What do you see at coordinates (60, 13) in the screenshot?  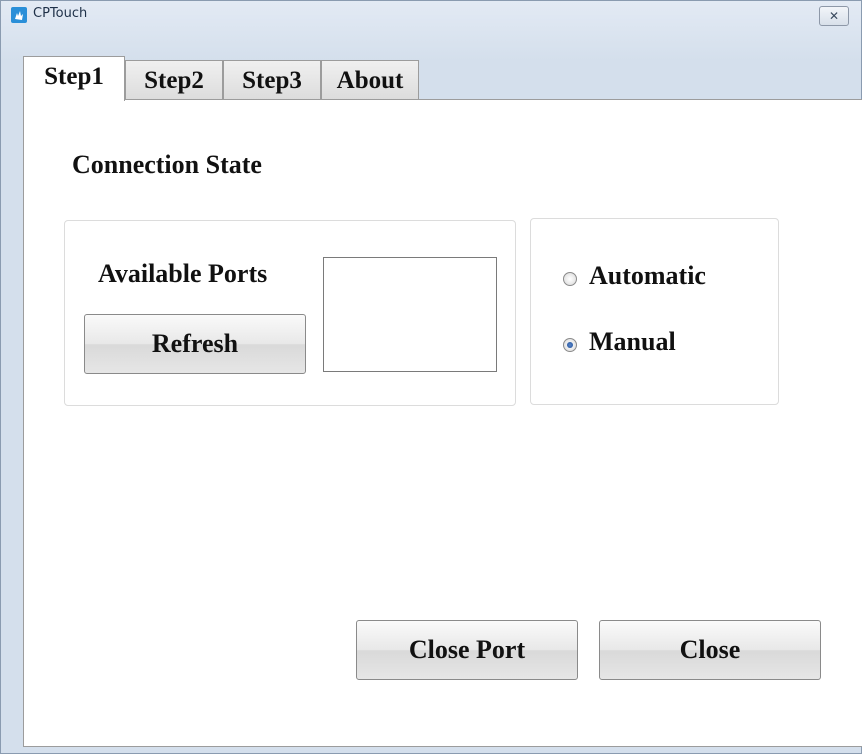 I see `window-title: CPTouch` at bounding box center [60, 13].